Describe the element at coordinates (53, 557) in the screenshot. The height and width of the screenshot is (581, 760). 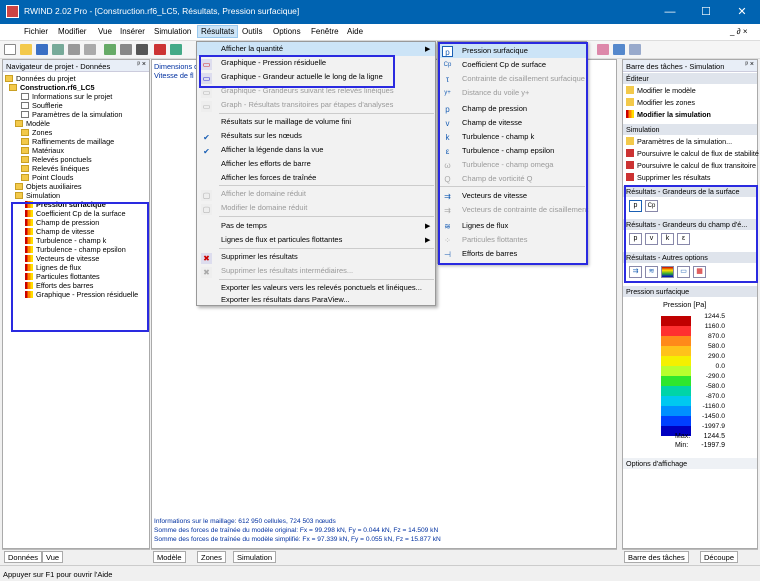
I see `tab-vue: Vue` at that location.